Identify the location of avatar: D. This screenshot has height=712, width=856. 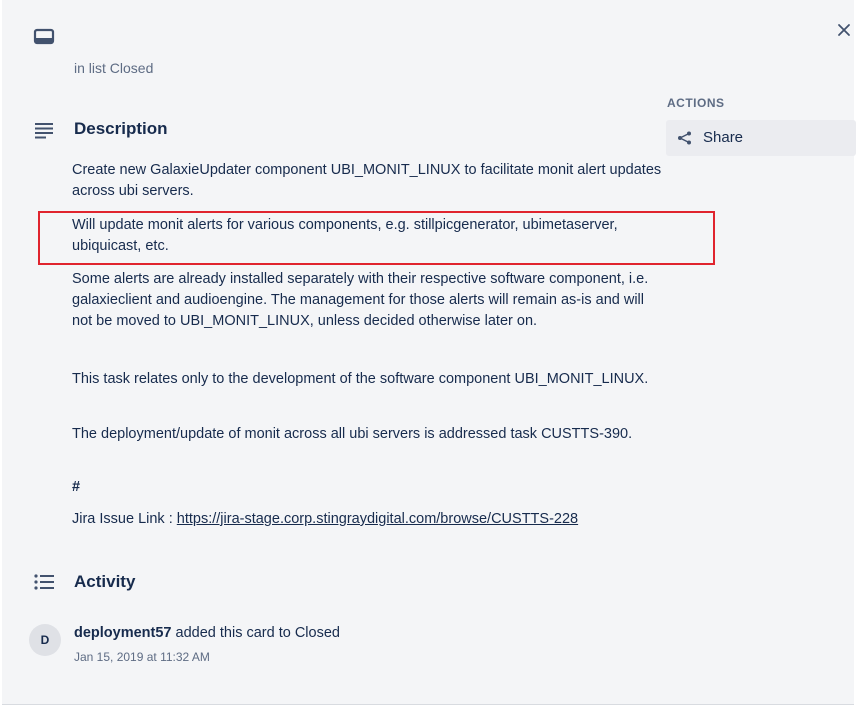
(45, 640).